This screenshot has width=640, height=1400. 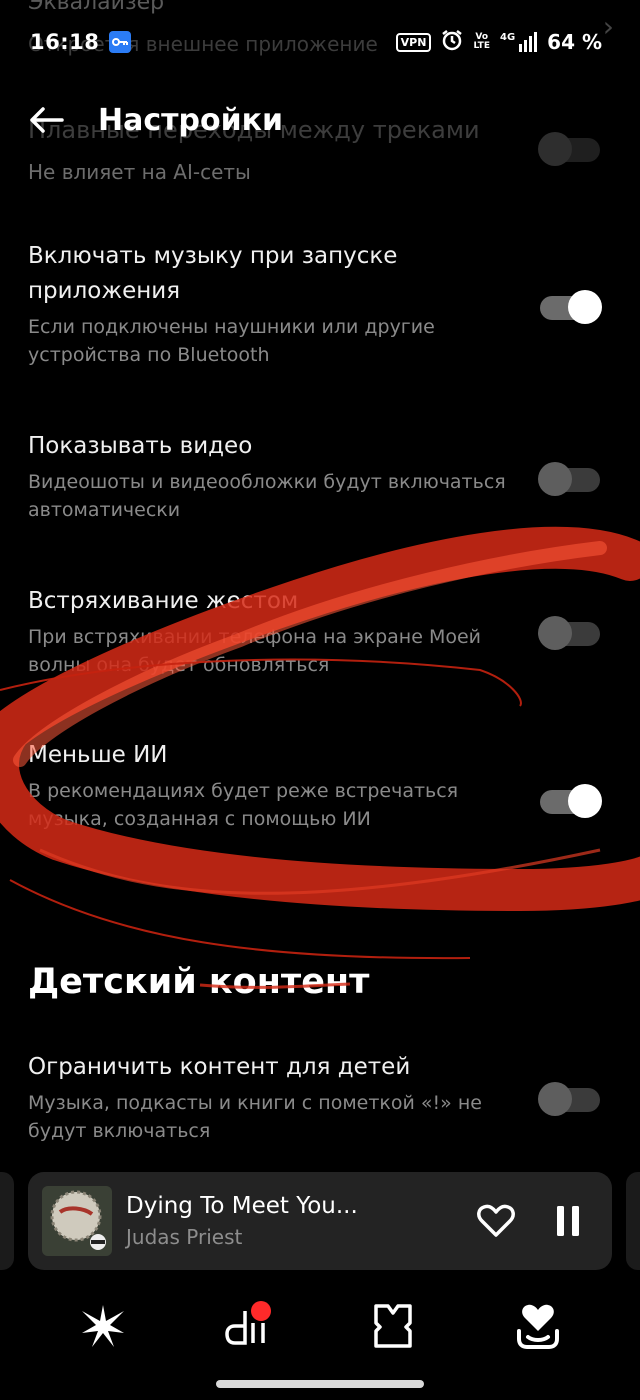 What do you see at coordinates (320, 1221) in the screenshot?
I see `mini-player: Dying To Meet You... Judas Priest` at bounding box center [320, 1221].